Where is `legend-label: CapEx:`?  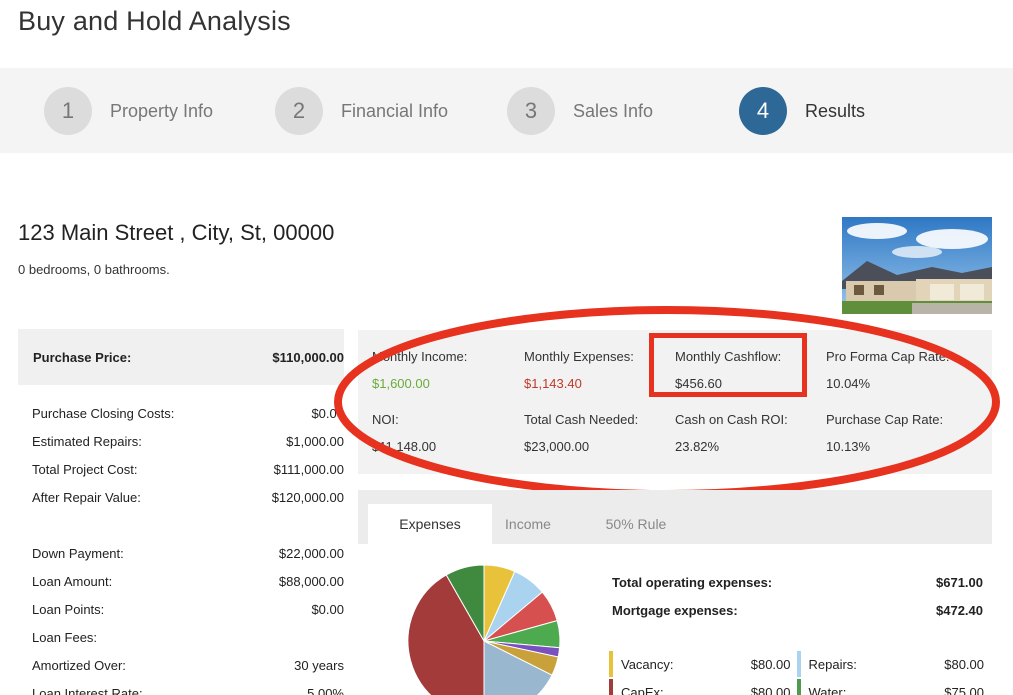 legend-label: CapEx: is located at coordinates (642, 689).